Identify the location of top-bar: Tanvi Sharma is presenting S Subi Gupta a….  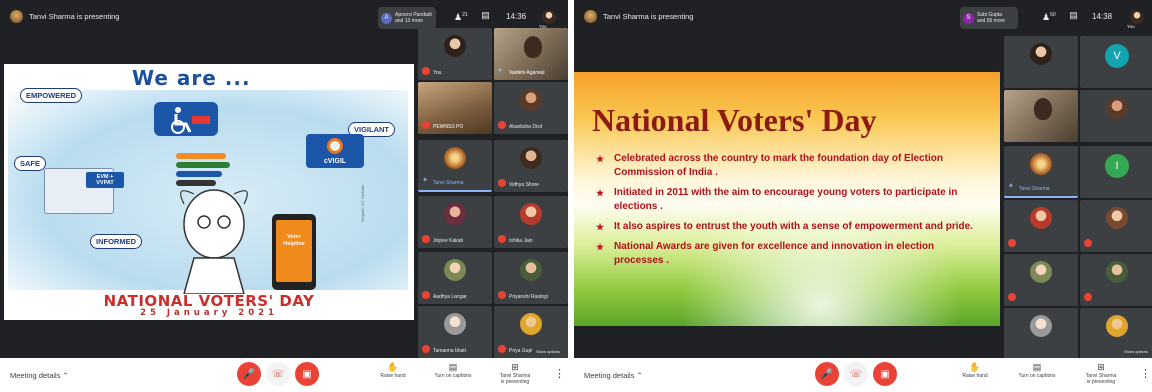
(863, 17).